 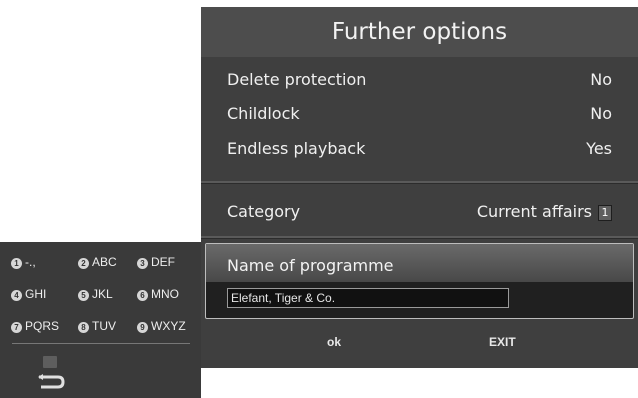 I want to click on key-chars: ABC, so click(x=104, y=262).